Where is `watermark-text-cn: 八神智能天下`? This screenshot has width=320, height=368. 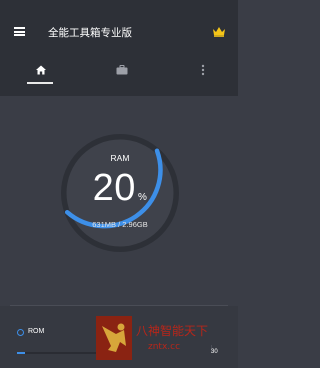 watermark-text-cn: 八神智能天下 is located at coordinates (172, 331).